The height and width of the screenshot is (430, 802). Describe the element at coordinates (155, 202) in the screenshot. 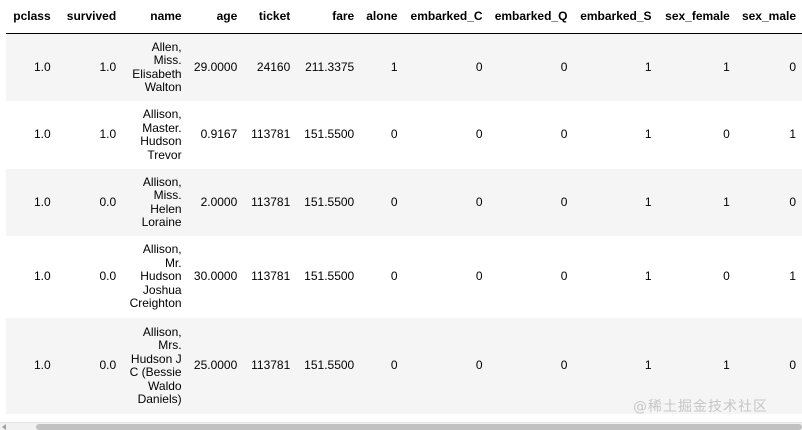

I see `cell-name: Allison, Miss. Helen Loraine` at that location.